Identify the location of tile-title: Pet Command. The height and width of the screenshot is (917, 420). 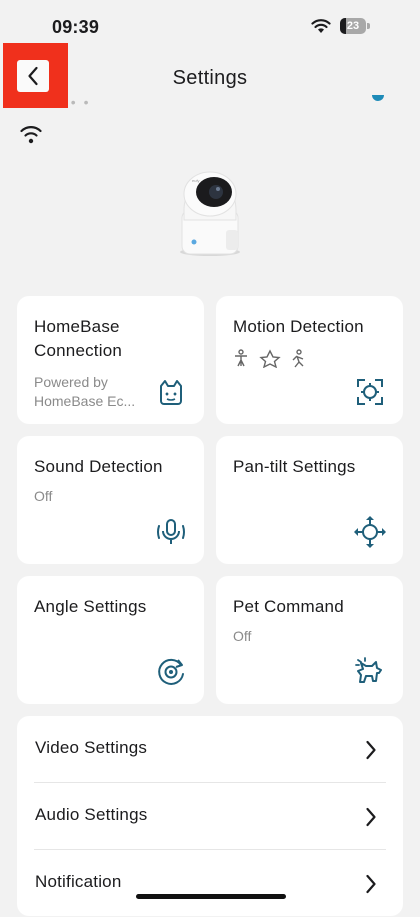
(288, 606).